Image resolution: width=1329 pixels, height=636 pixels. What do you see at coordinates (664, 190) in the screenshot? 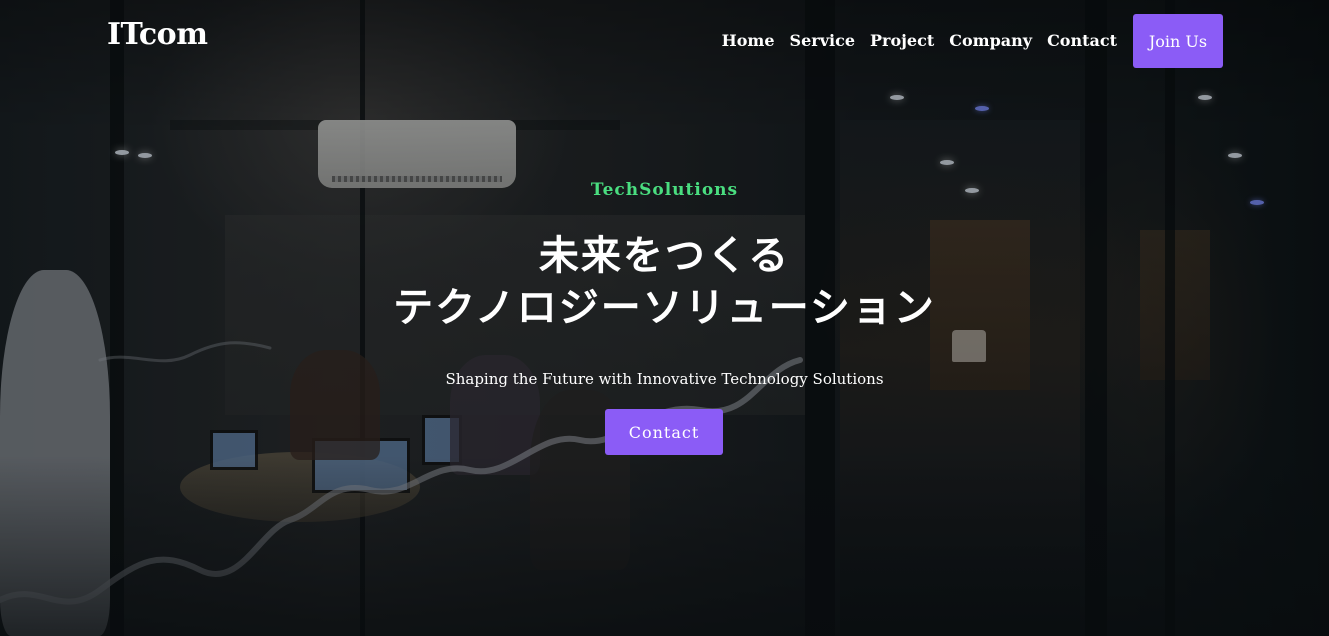
I see `hero-eyebrow: TechSolutions` at bounding box center [664, 190].